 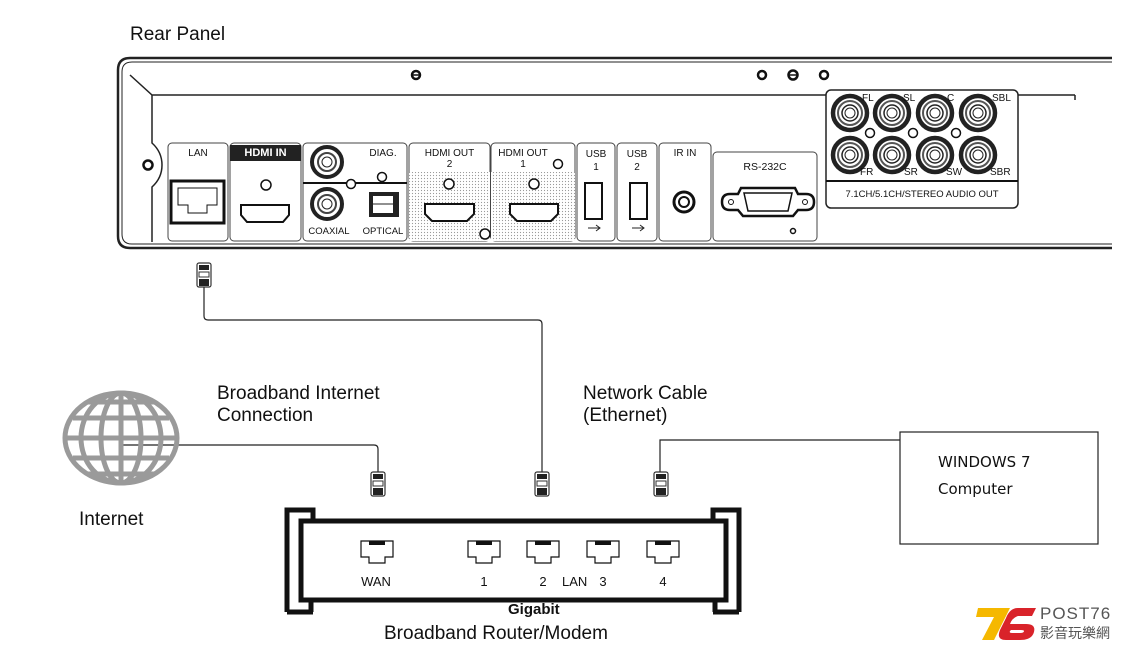 What do you see at coordinates (909, 98) in the screenshot?
I see `audio-channel-label: SL` at bounding box center [909, 98].